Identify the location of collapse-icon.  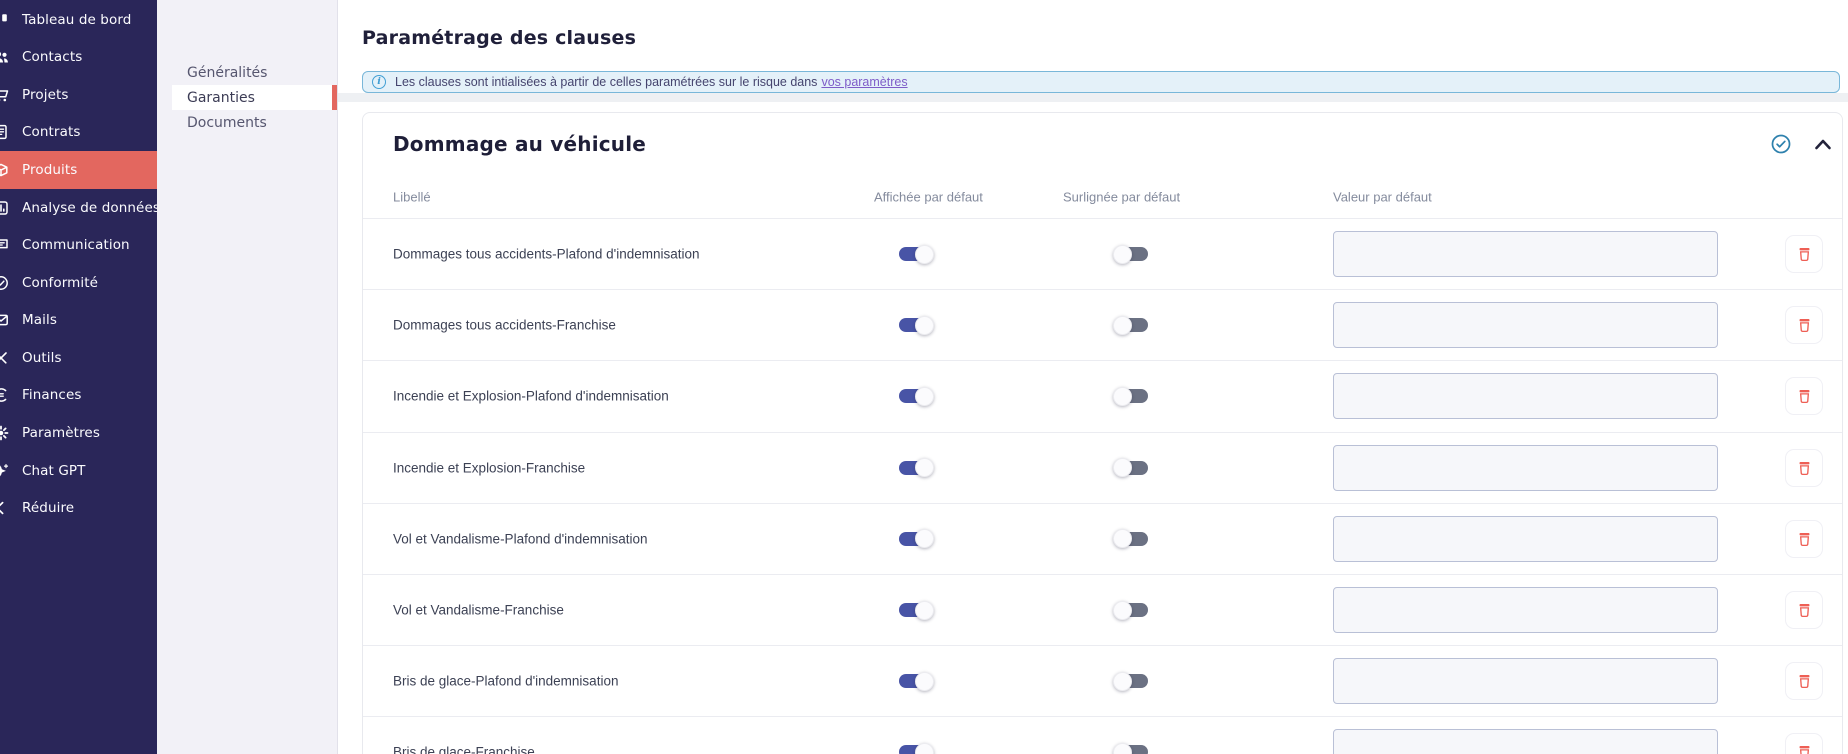
(4, 508).